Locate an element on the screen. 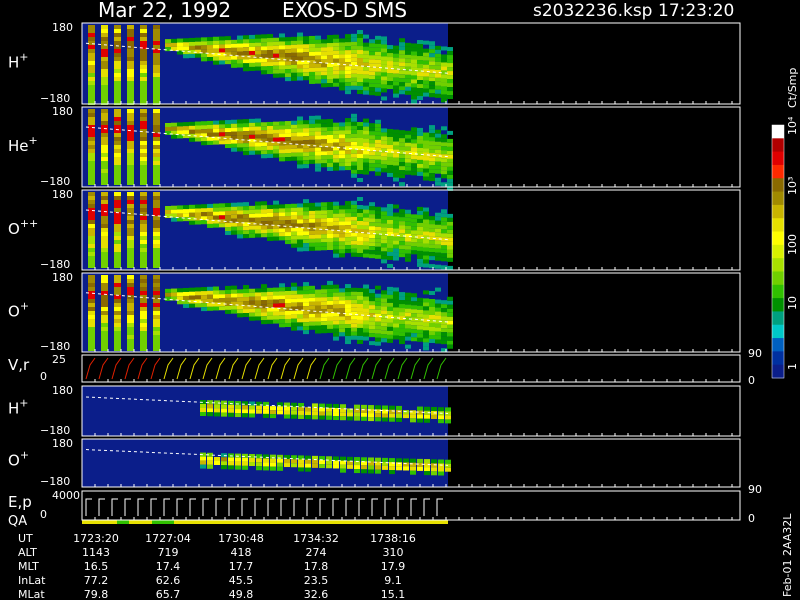  right-max-label: 90 is located at coordinates (755, 353).